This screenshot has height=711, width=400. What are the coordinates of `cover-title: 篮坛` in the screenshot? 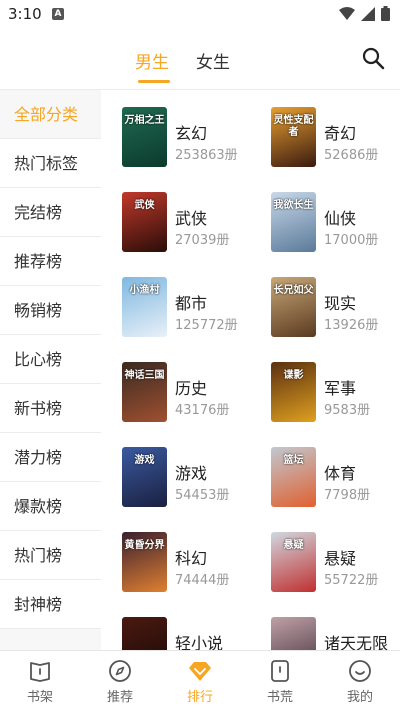 It's located at (293, 460).